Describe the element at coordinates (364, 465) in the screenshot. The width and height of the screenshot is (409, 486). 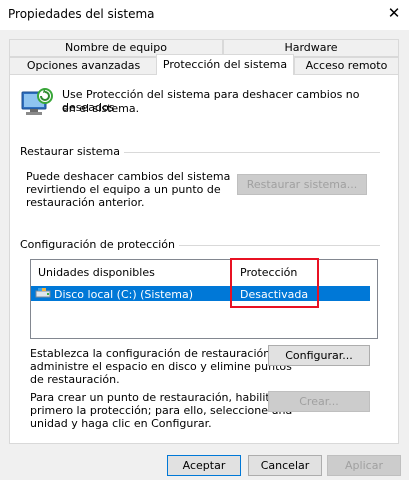
I see `apply-button: Aplicar` at that location.